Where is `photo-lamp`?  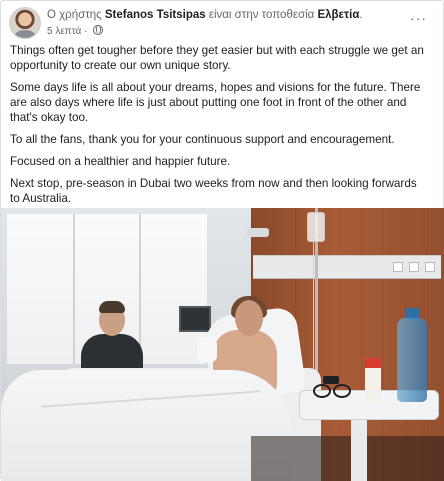 photo-lamp is located at coordinates (258, 232).